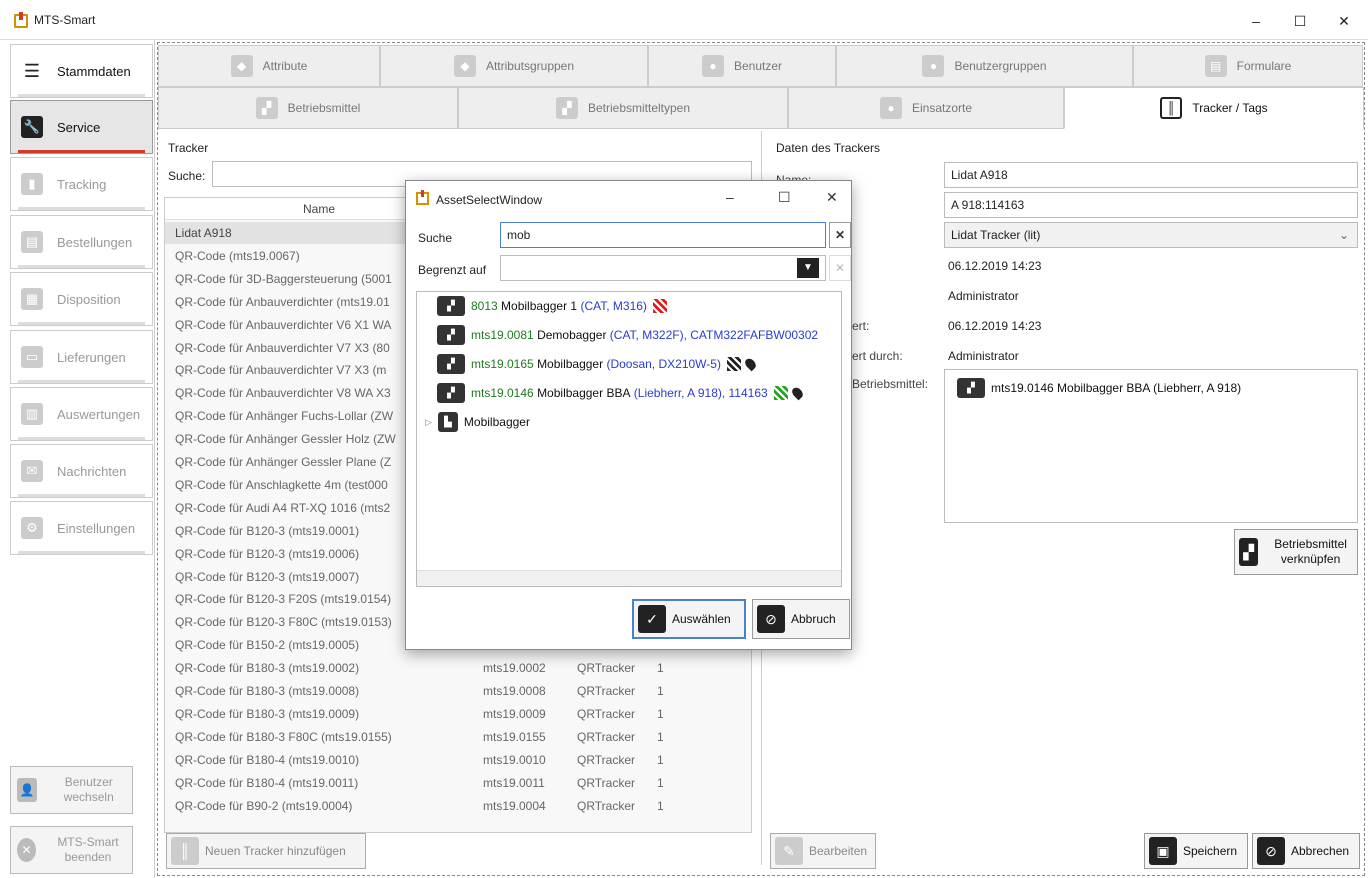 The width and height of the screenshot is (1368, 878). I want to click on tab-attributsgruppen: ◆ Attributsgruppen, so click(514, 66).